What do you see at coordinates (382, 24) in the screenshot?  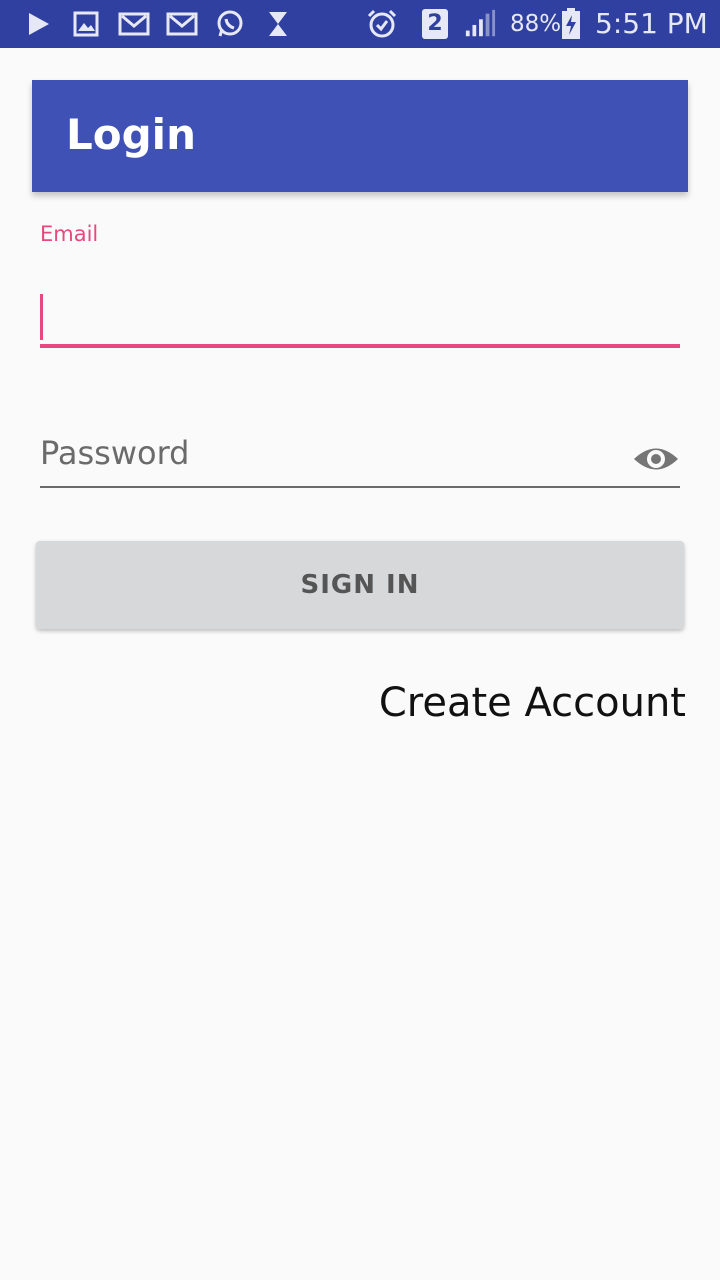 I see `alarm-icon` at bounding box center [382, 24].